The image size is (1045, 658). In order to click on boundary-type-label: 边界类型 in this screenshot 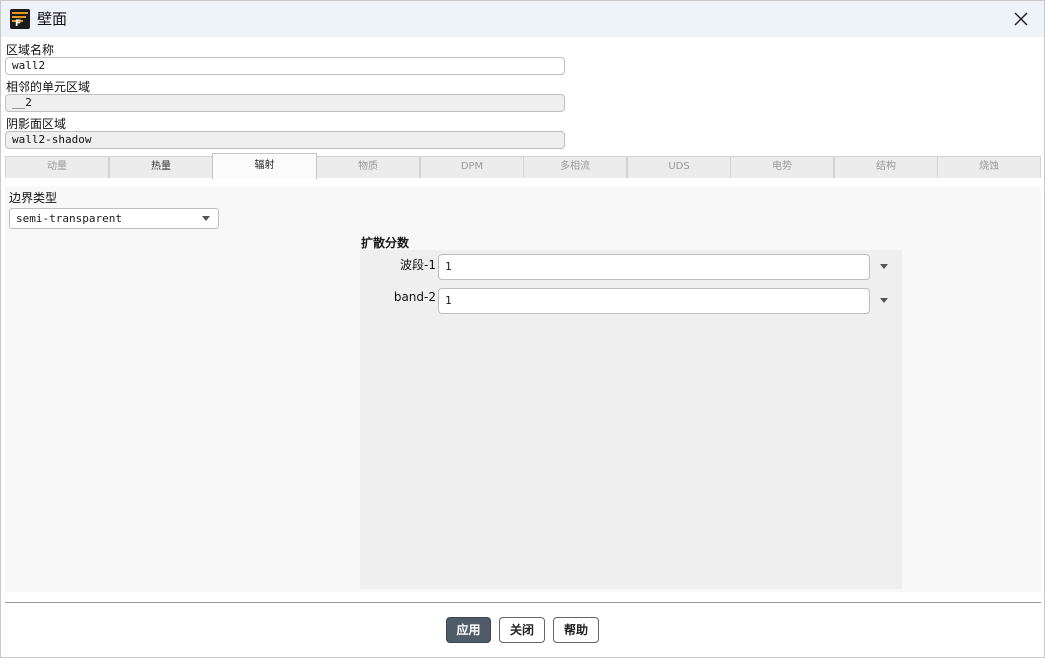, I will do `click(33, 198)`.